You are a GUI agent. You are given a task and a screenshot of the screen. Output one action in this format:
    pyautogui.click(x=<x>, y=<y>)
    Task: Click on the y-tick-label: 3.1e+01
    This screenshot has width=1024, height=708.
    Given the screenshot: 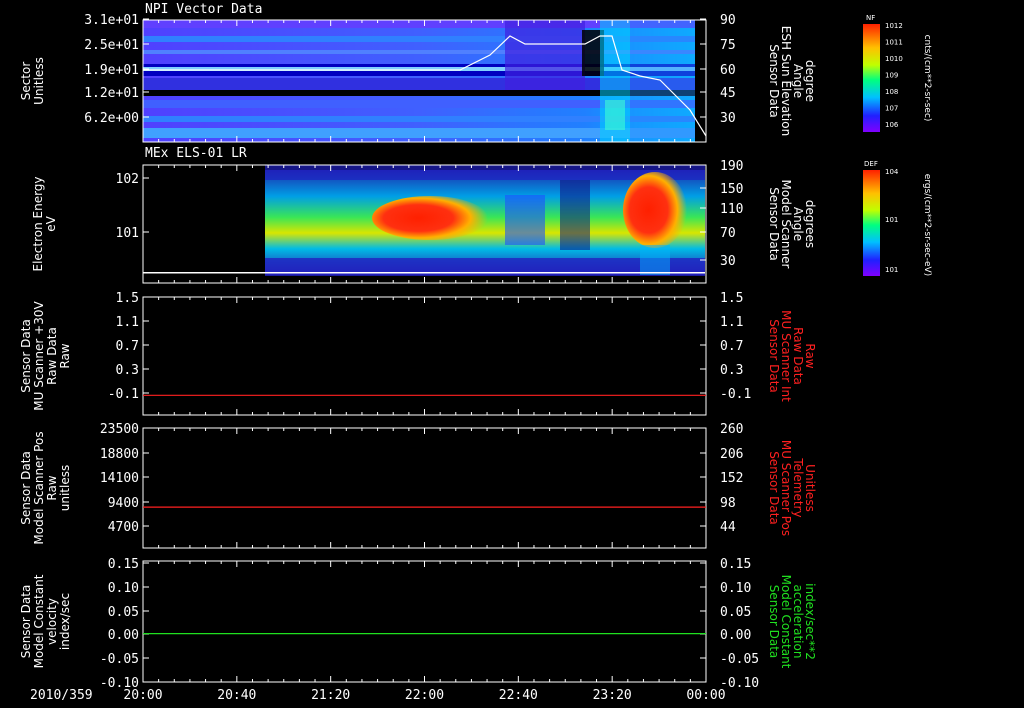 What is the action you would take?
    pyautogui.click(x=111, y=20)
    